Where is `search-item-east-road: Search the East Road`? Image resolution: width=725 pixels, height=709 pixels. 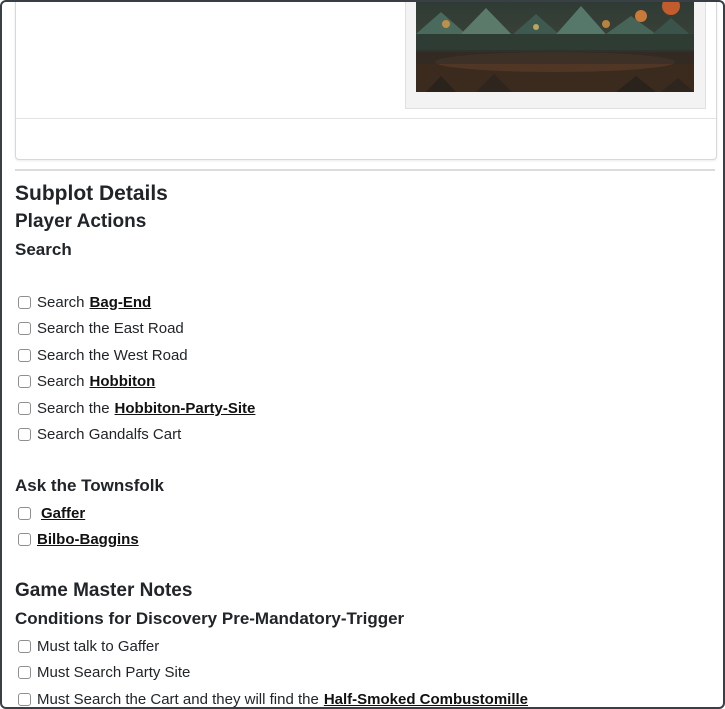 search-item-east-road: Search the East Road is located at coordinates (365, 329).